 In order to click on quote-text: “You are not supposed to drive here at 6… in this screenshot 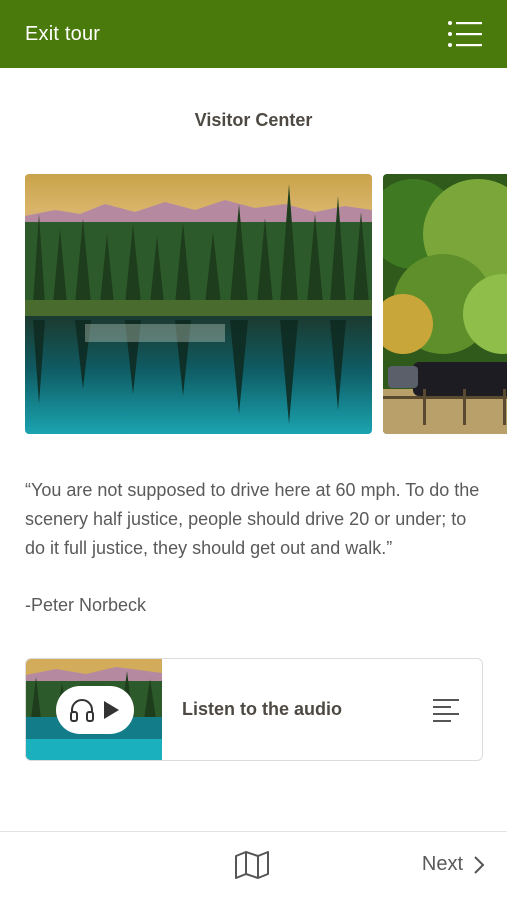, I will do `click(252, 519)`.